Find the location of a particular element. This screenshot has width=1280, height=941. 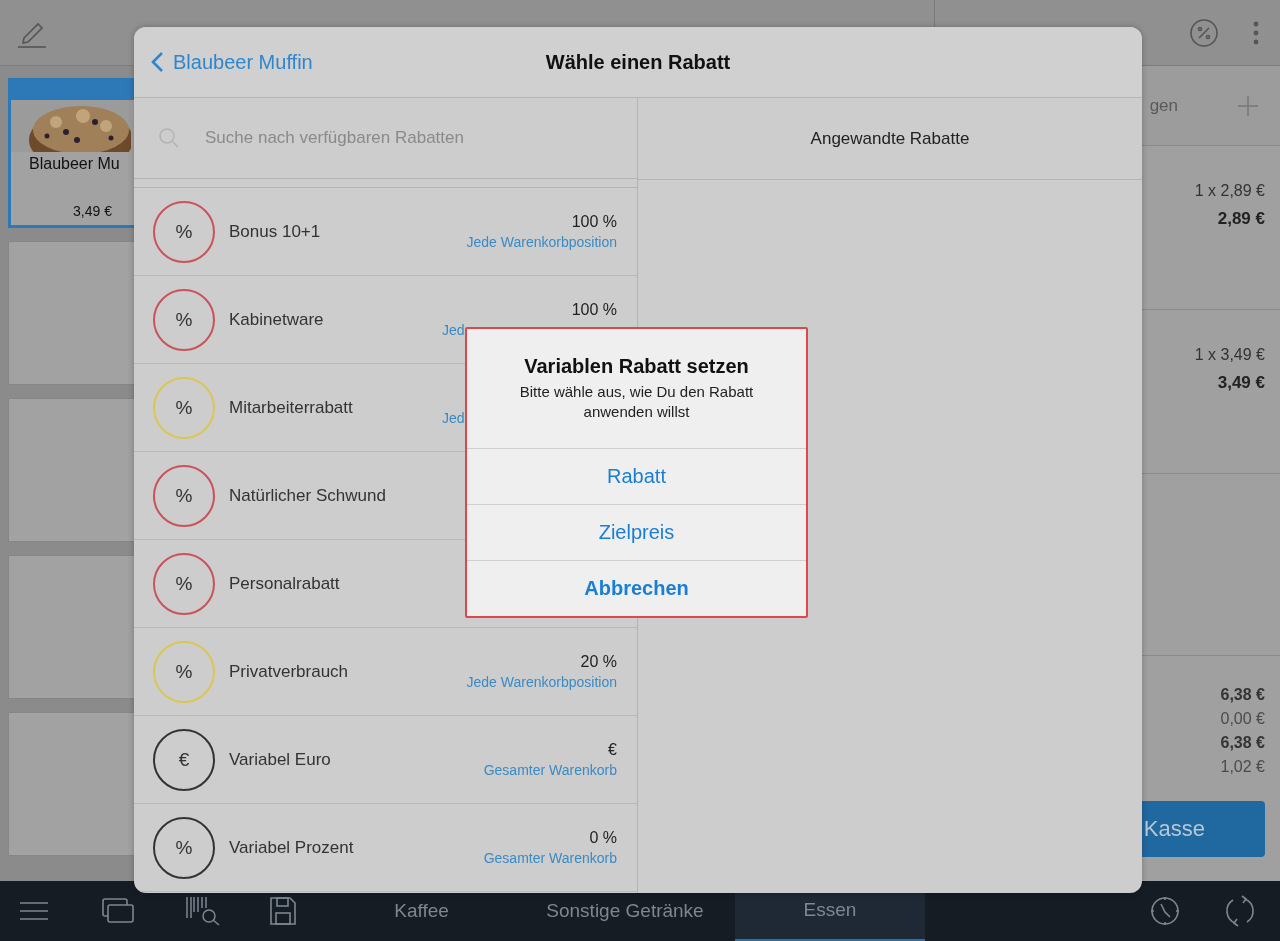

discount-name: Bonus 10+1 is located at coordinates (275, 231).